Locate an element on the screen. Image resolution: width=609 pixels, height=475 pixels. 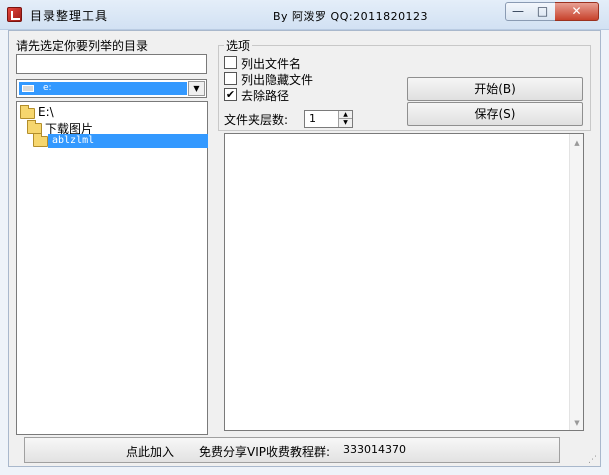
join-group-button: 点此加入 免费分享VIP收费教程群: 333014370 is located at coordinates (292, 450).